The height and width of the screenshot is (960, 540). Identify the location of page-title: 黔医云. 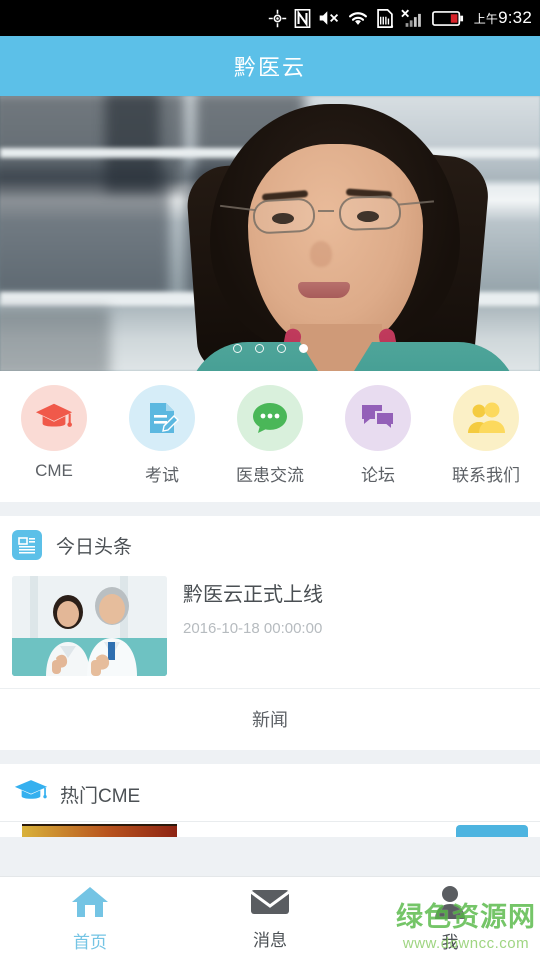
(269, 67).